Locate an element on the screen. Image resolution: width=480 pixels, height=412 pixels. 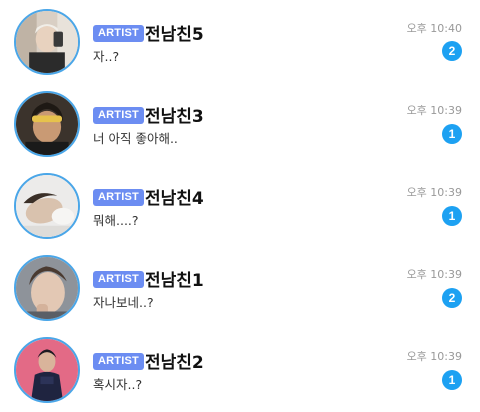
chat-name: 전남친2 is located at coordinates (174, 363).